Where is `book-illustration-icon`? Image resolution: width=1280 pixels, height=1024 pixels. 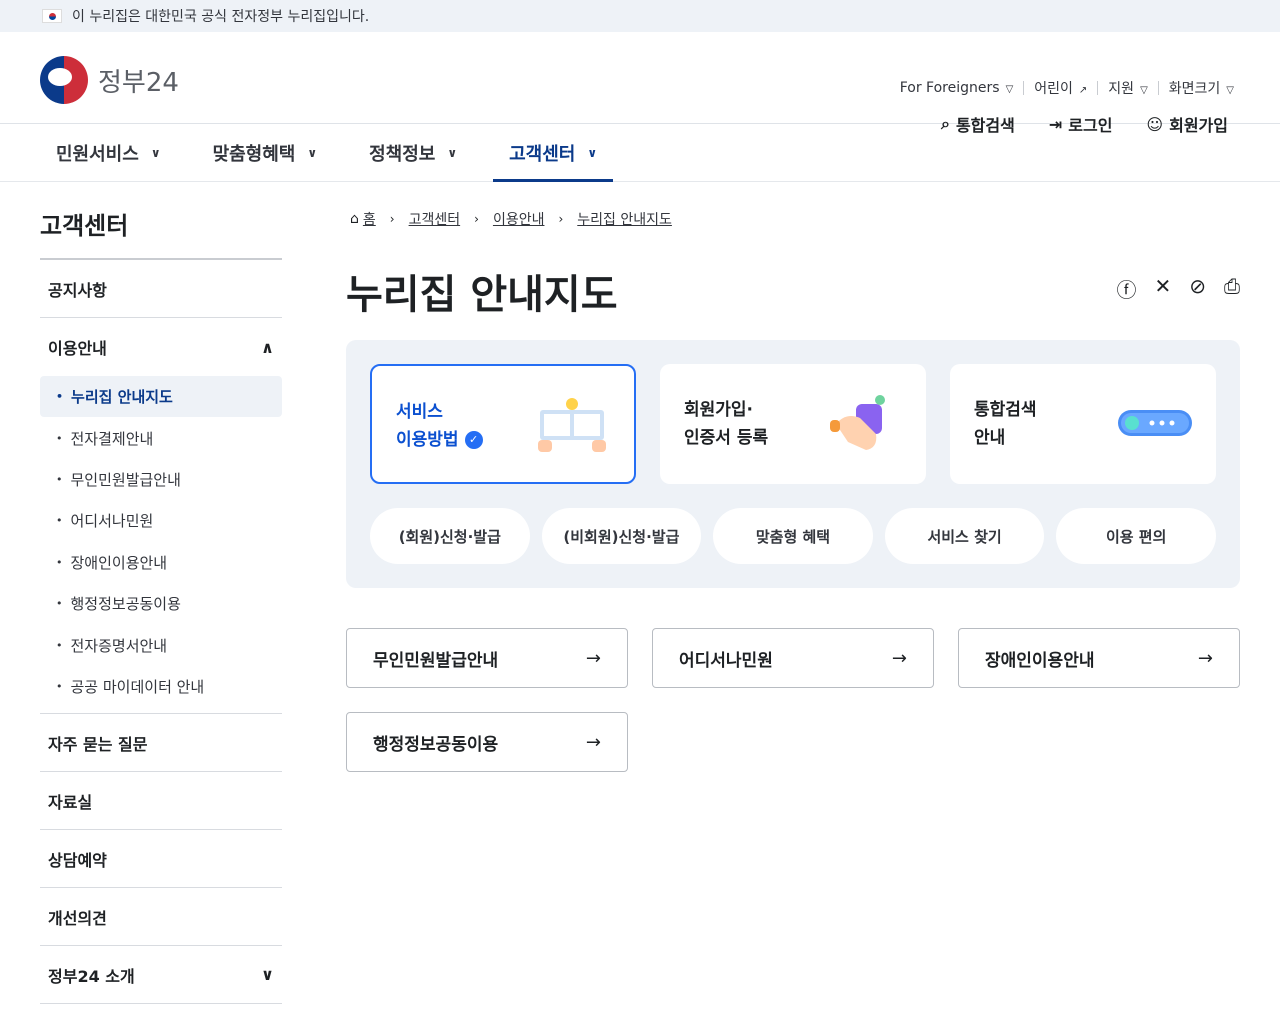 book-illustration-icon is located at coordinates (572, 425).